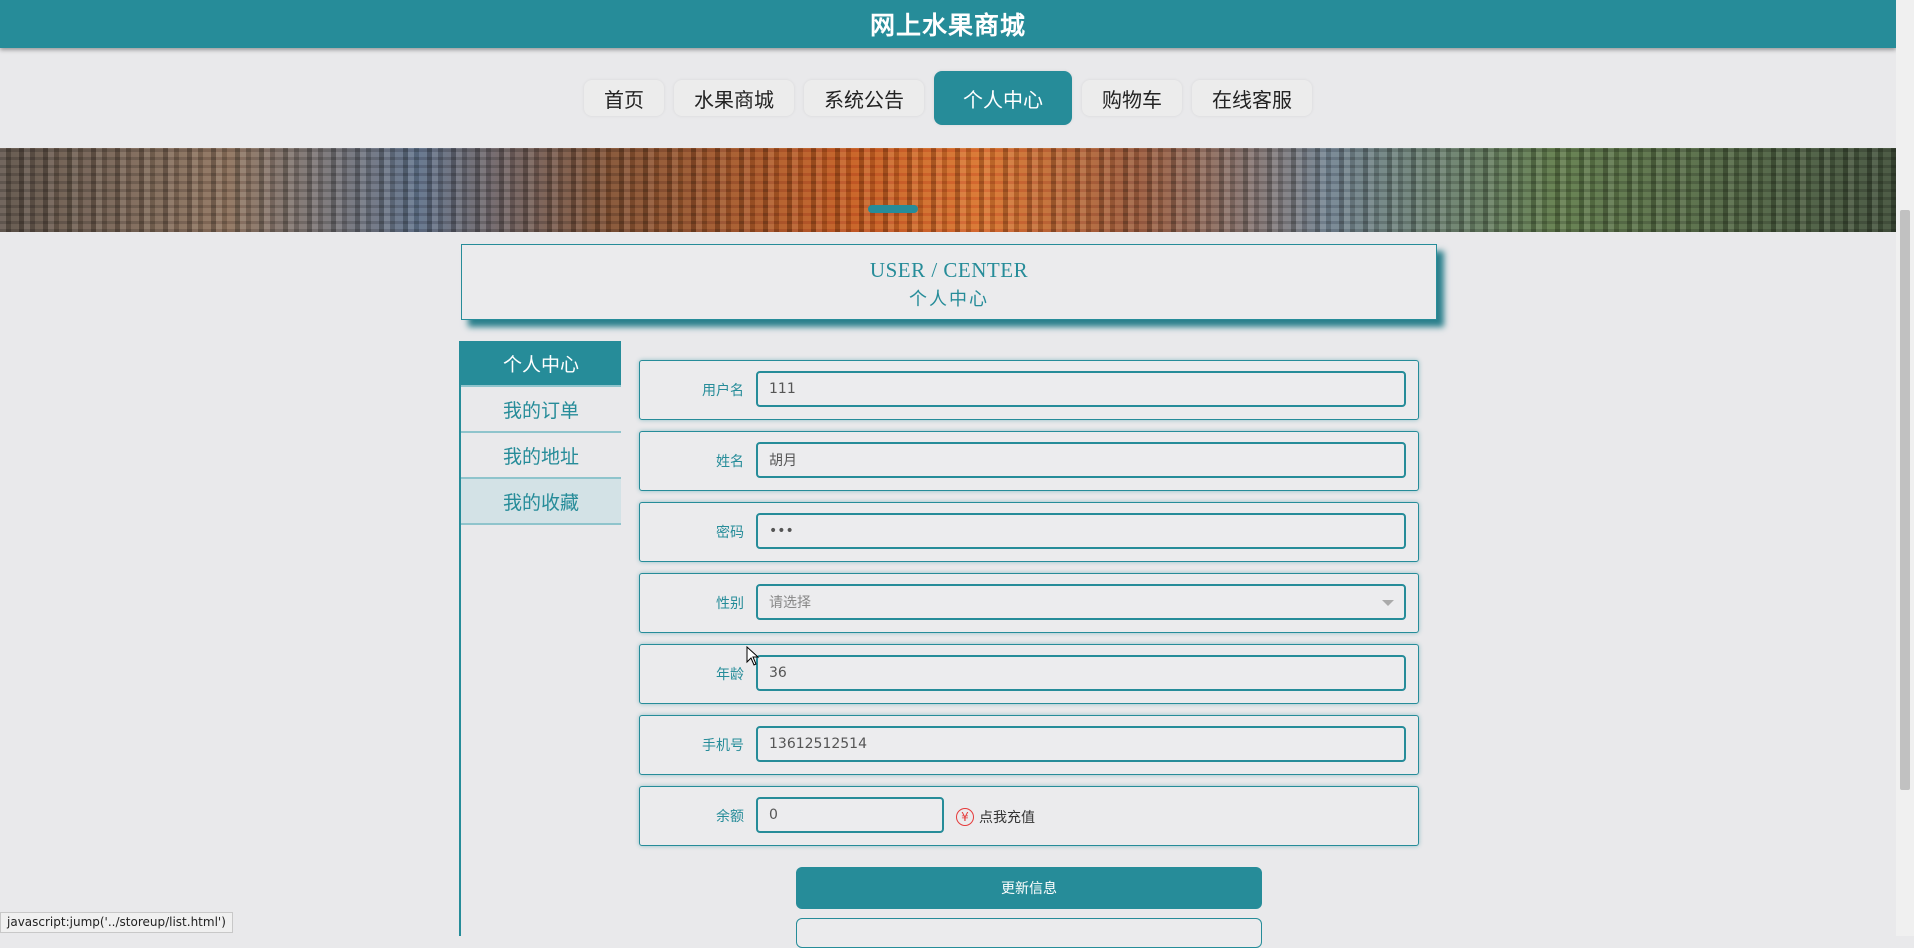  I want to click on gender-label: 性别, so click(730, 604).